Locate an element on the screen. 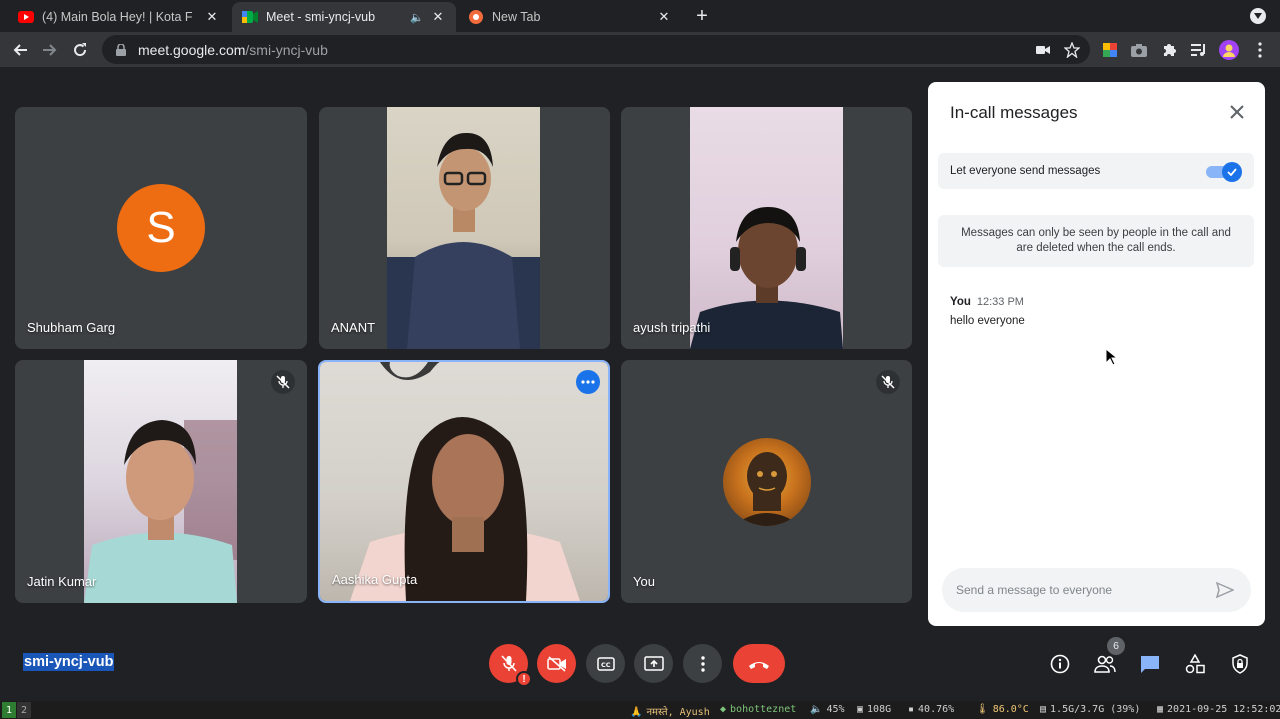 Image resolution: width=1280 pixels, height=719 pixels. forward-button is located at coordinates (50, 50).